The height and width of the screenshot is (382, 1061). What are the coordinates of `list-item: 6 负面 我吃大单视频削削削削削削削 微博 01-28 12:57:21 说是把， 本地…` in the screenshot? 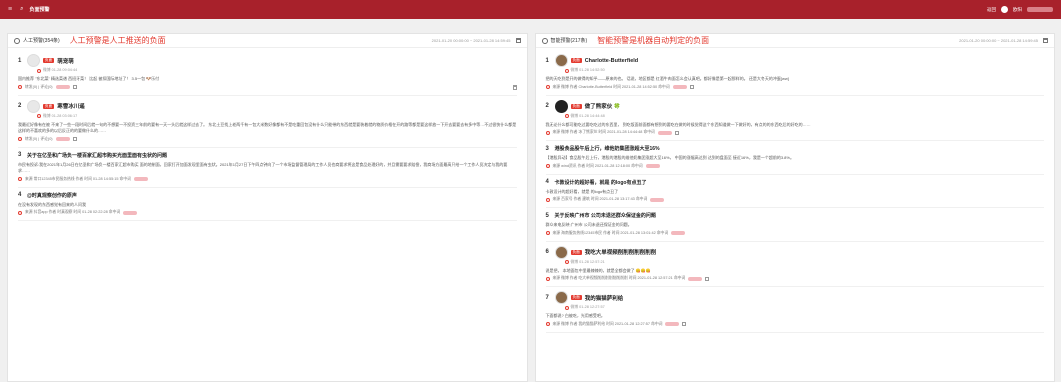 It's located at (794, 264).